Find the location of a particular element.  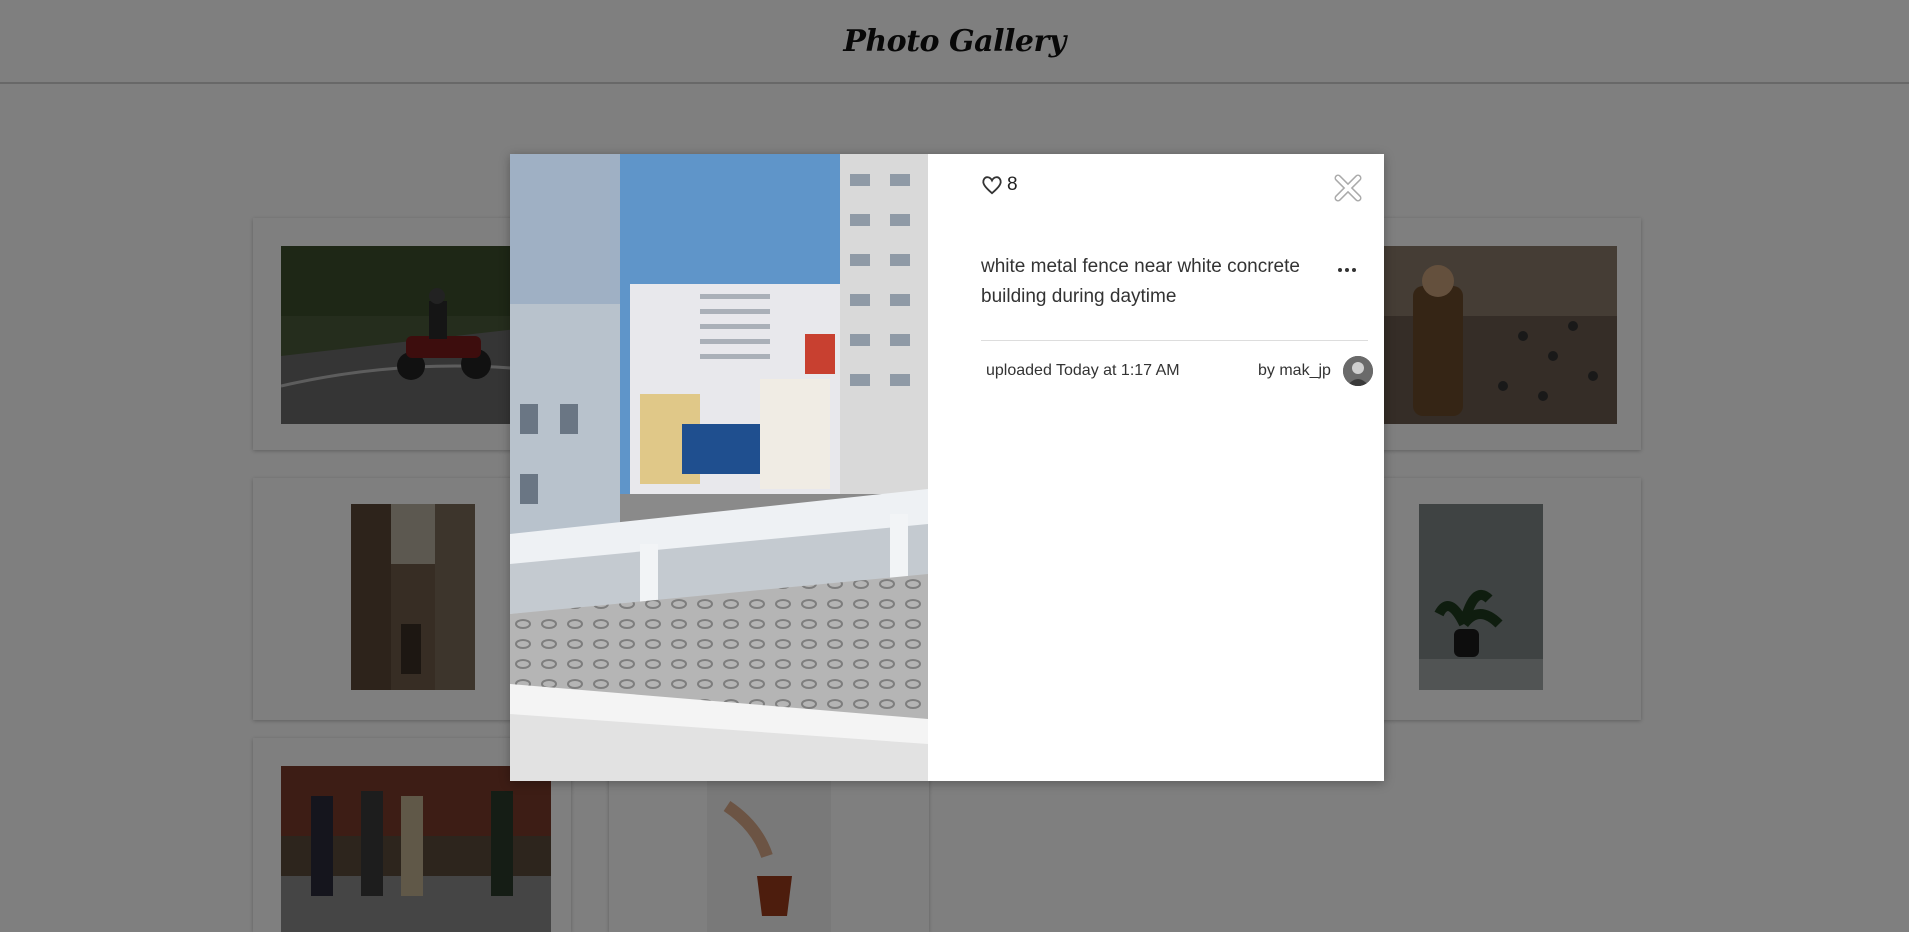

upload-timestamp: uploaded Today at 1:17 AM is located at coordinates (1083, 370).